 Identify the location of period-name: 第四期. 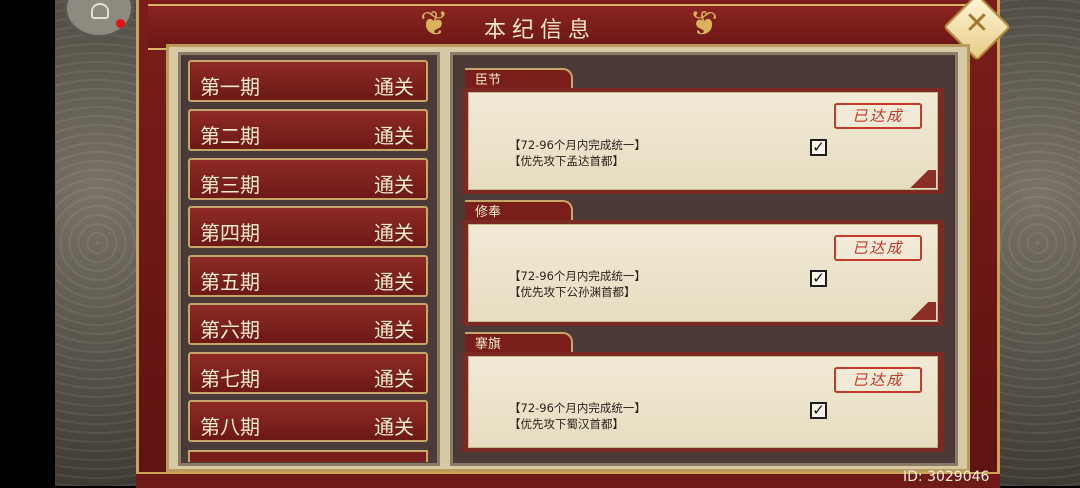
(230, 233).